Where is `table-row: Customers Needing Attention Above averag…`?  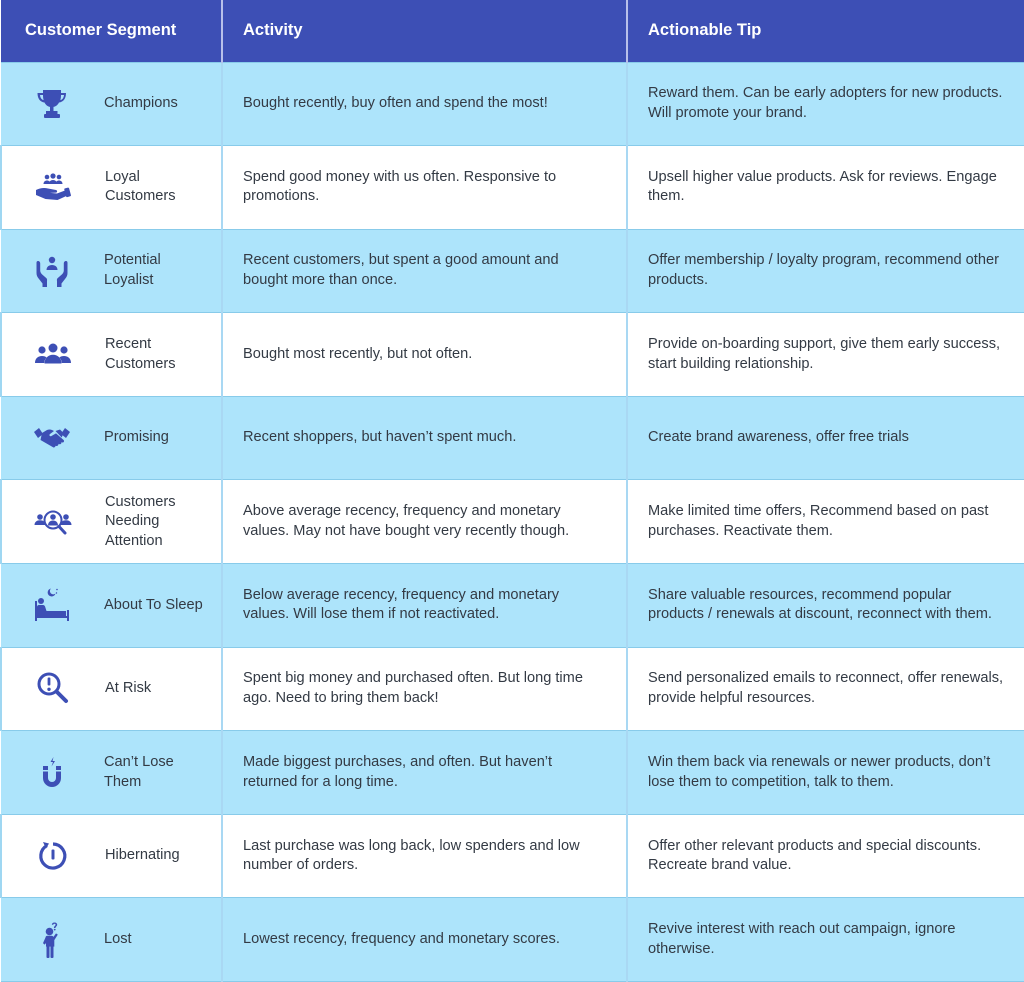 table-row: Customers Needing Attention Above averag… is located at coordinates (512, 522).